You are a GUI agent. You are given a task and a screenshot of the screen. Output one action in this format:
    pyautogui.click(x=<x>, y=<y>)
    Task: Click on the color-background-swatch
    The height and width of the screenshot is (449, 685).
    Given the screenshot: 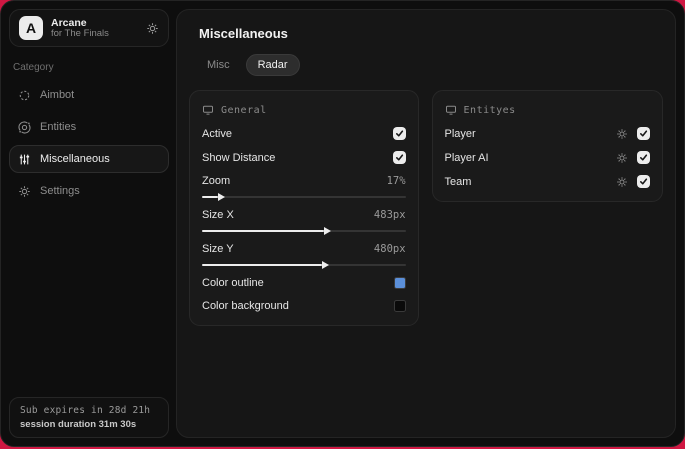 What is the action you would take?
    pyautogui.click(x=399, y=306)
    